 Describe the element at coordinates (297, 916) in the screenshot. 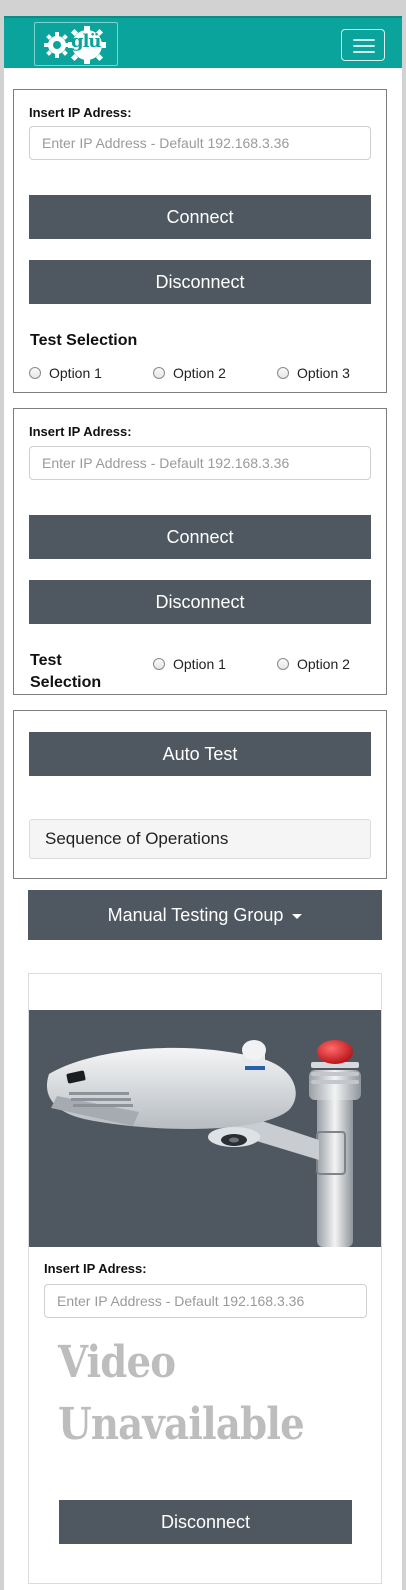

I see `caret-down-icon` at that location.